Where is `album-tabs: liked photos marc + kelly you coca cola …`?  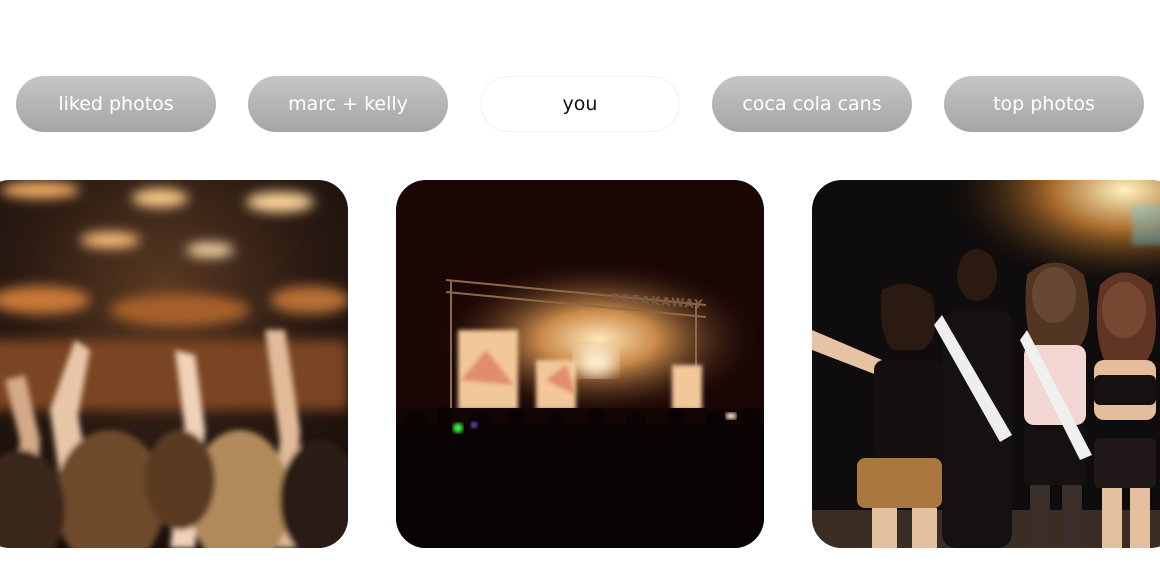 album-tabs: liked photos marc + kelly you coca cola … is located at coordinates (580, 104).